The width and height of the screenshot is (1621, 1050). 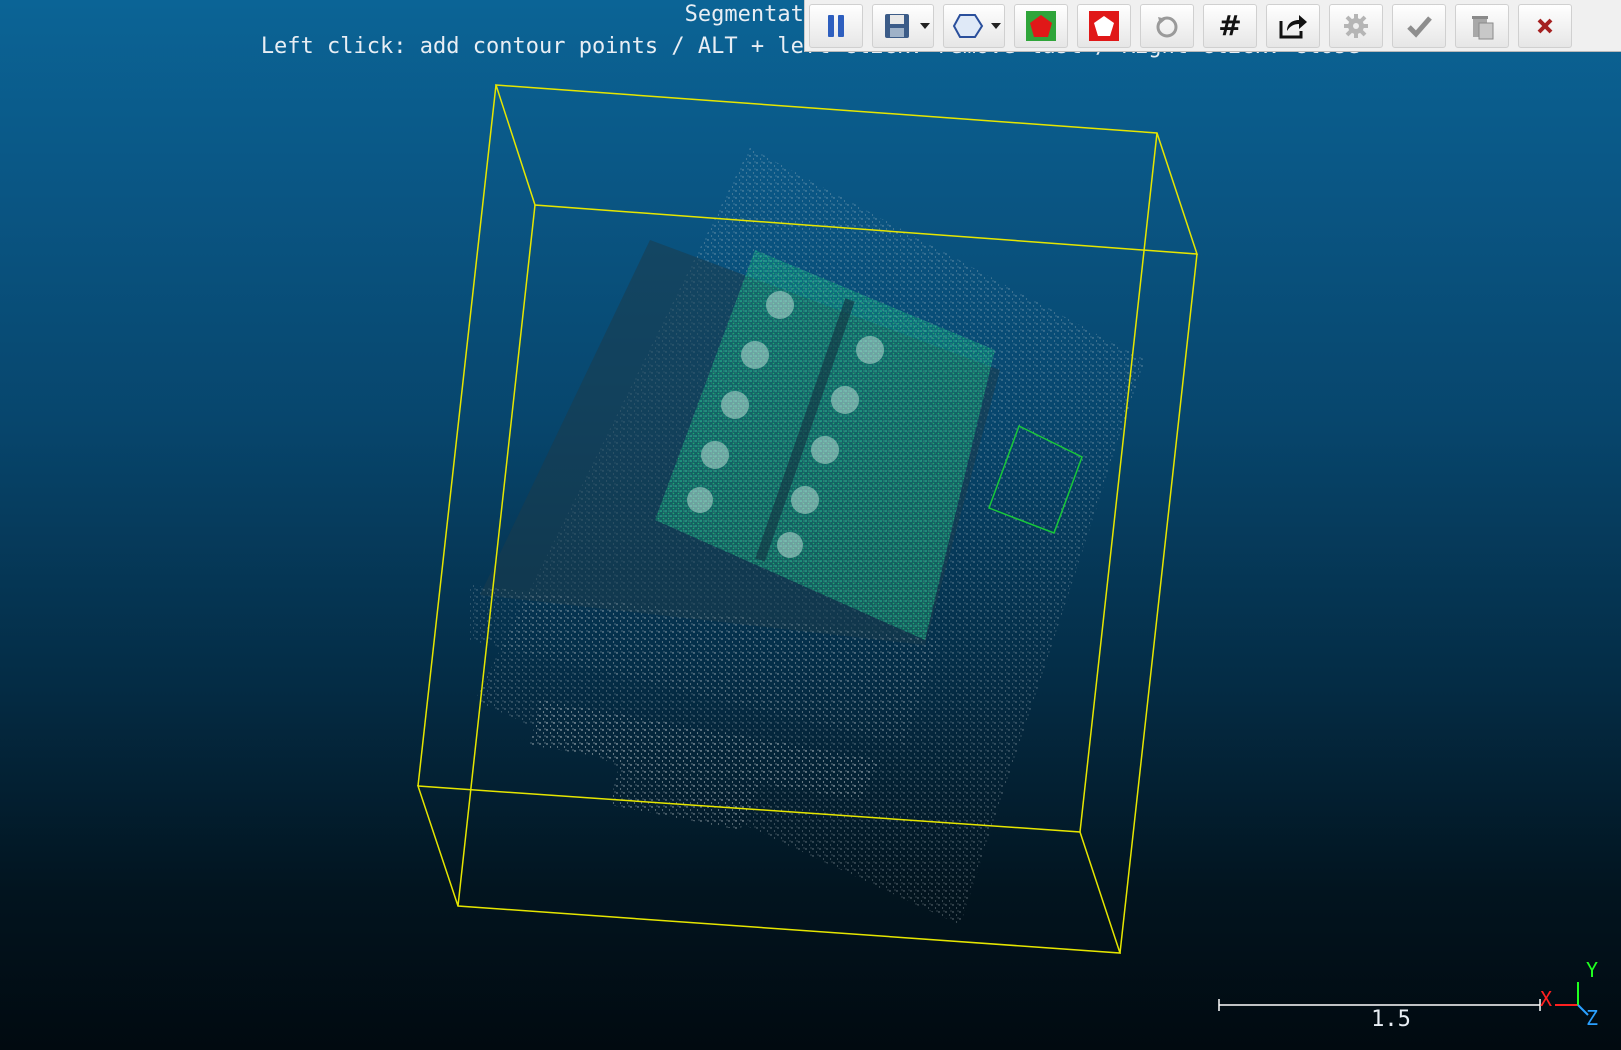 I want to click on polygon-icon, so click(x=968, y=25).